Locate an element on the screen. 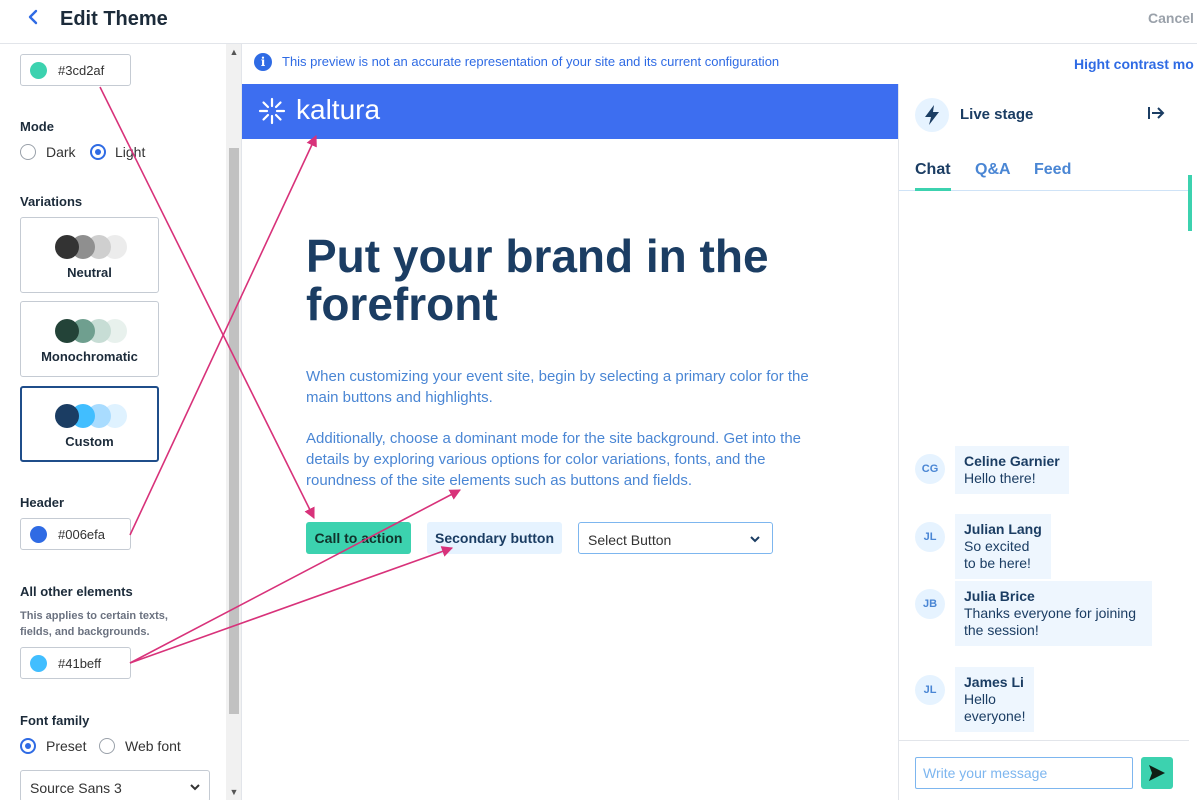 This screenshot has width=1197, height=800. scrollbar-thumb is located at coordinates (234, 431).